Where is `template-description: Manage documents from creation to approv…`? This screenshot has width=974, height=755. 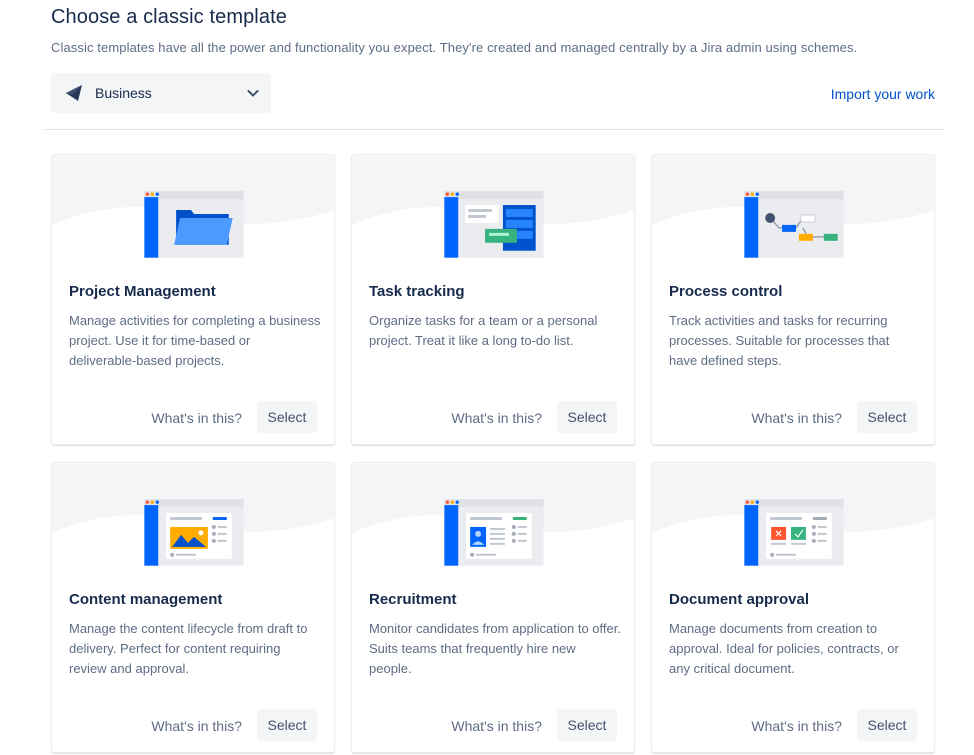
template-description: Manage documents from creation to approv… is located at coordinates (784, 648).